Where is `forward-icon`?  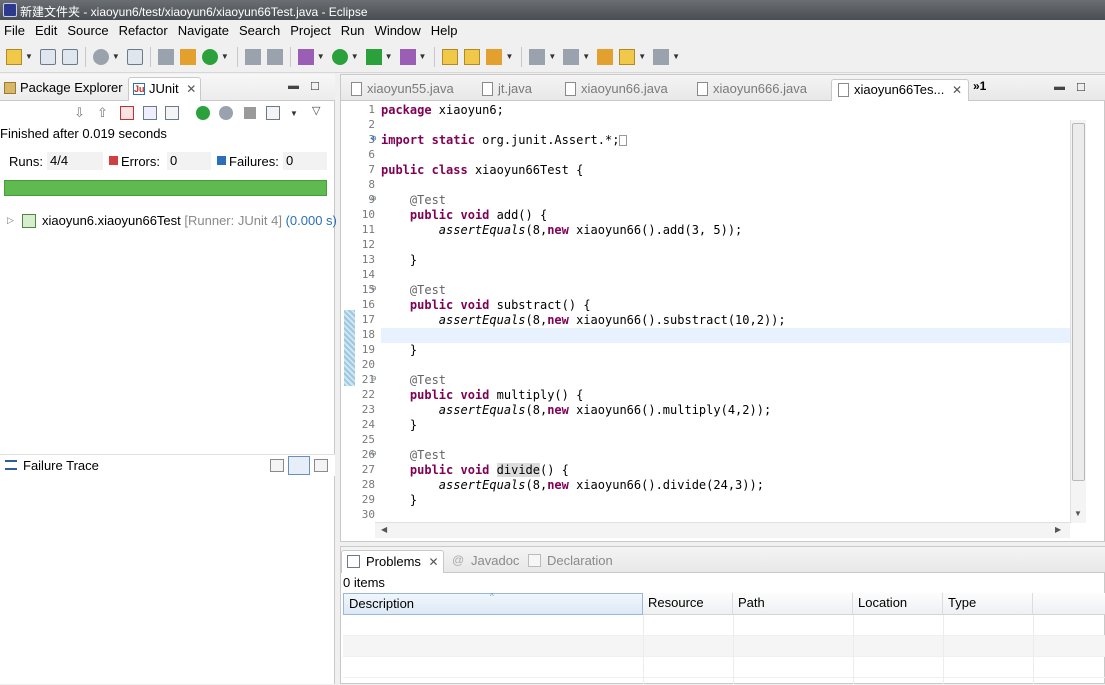 forward-icon is located at coordinates (661, 56).